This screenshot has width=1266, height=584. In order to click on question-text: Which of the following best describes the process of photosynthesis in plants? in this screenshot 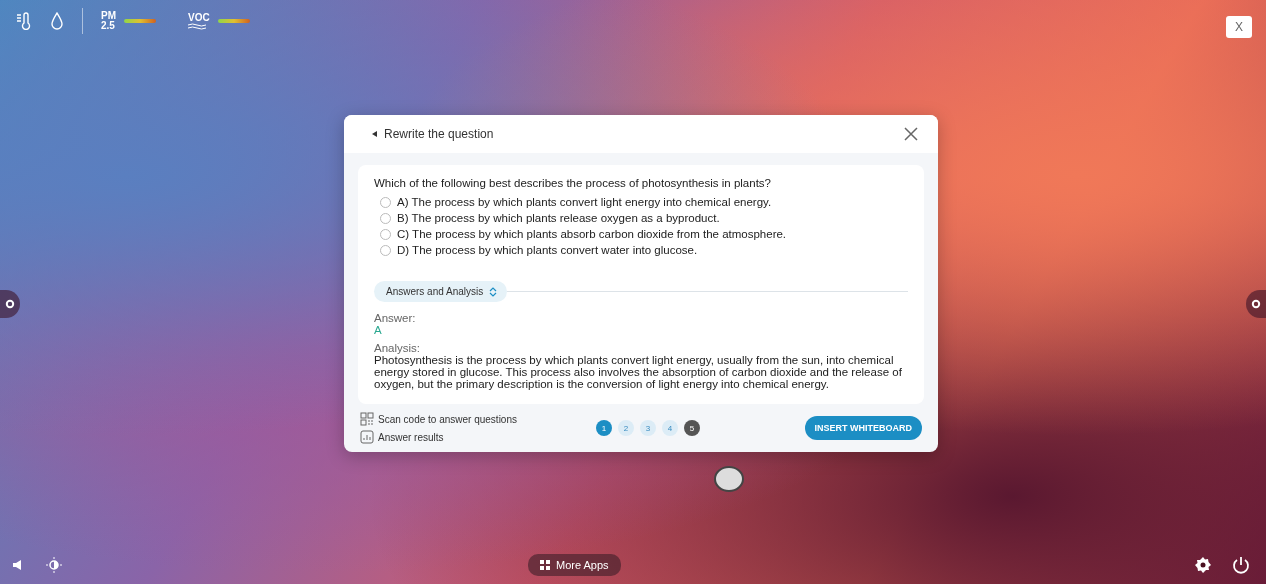, I will do `click(573, 183)`.